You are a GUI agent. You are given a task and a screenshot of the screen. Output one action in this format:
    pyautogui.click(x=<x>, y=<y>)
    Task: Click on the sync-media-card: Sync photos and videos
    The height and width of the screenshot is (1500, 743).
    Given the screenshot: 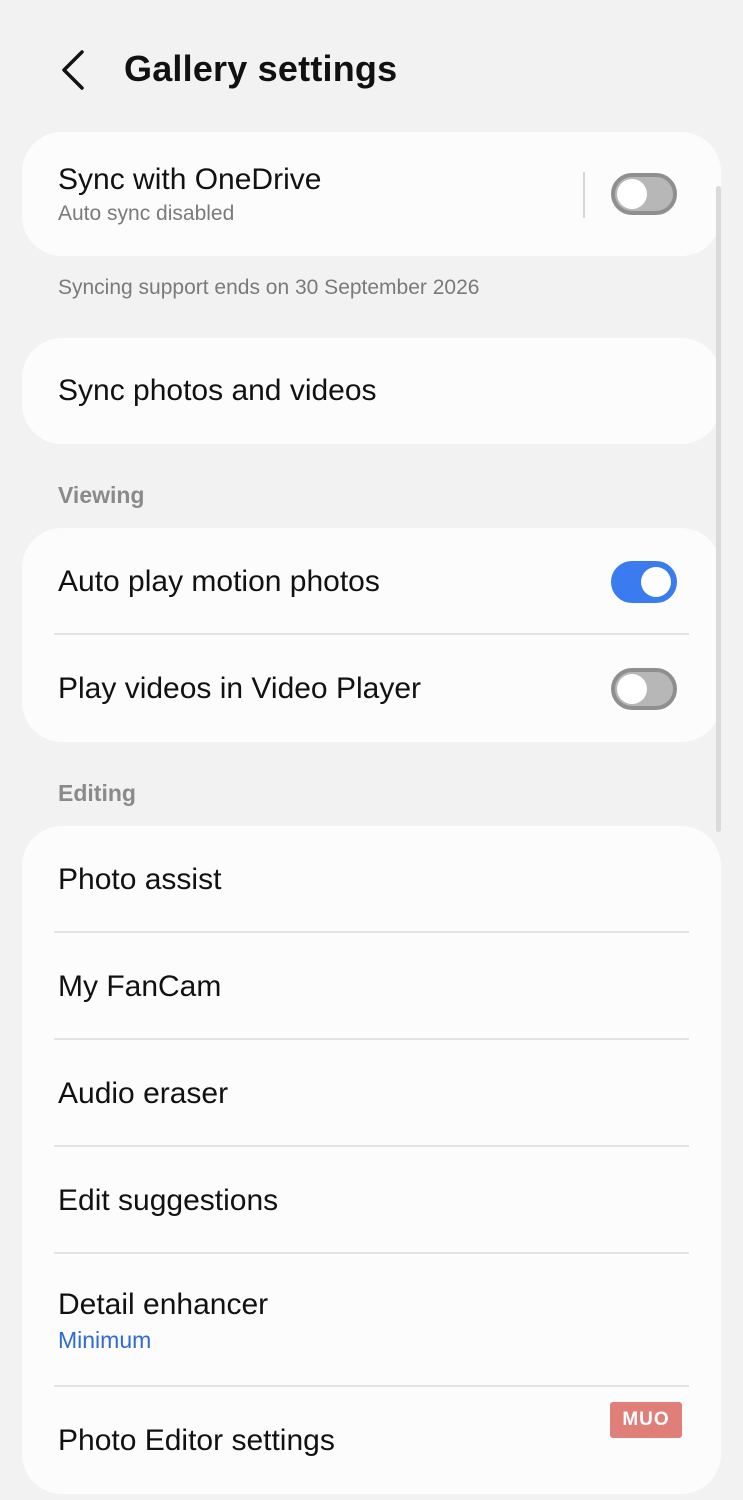 What is the action you would take?
    pyautogui.click(x=371, y=391)
    